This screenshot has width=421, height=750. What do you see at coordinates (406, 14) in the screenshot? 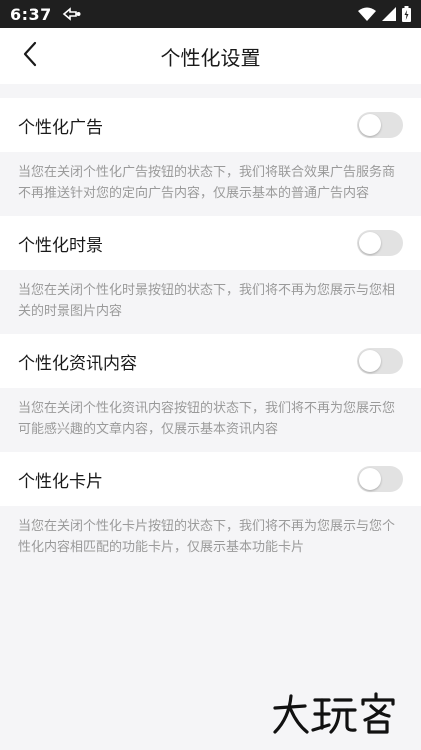
I see `battery-icon` at bounding box center [406, 14].